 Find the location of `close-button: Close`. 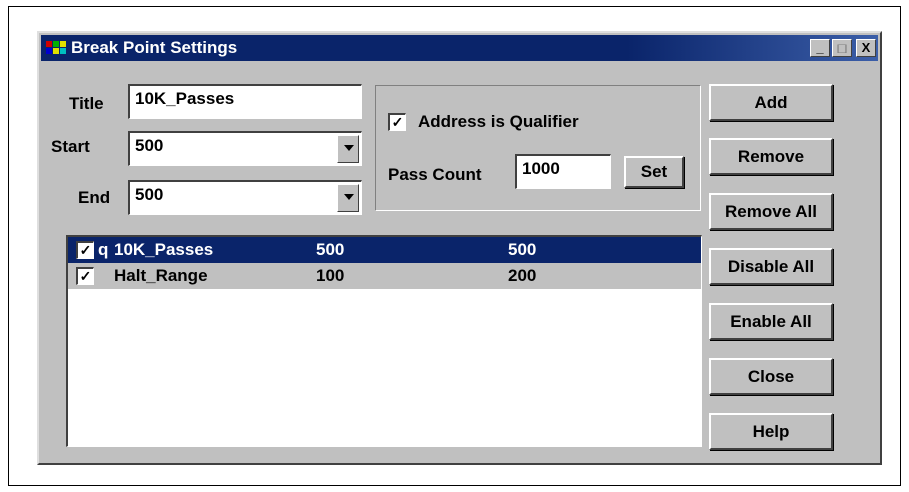

close-button: Close is located at coordinates (771, 376).